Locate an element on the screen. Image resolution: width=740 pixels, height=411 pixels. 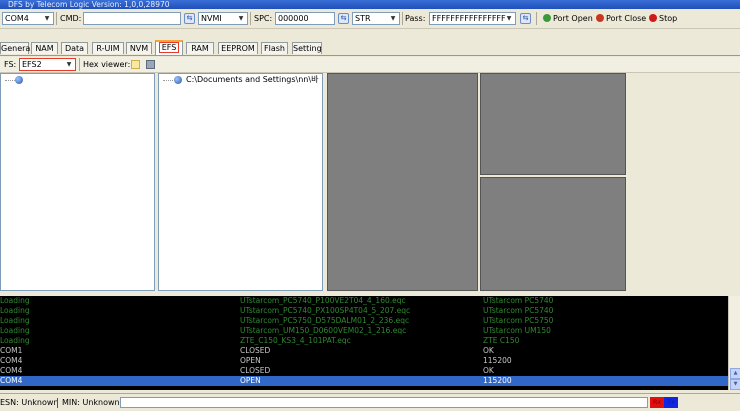
folder-root-icon is located at coordinates (178, 80).